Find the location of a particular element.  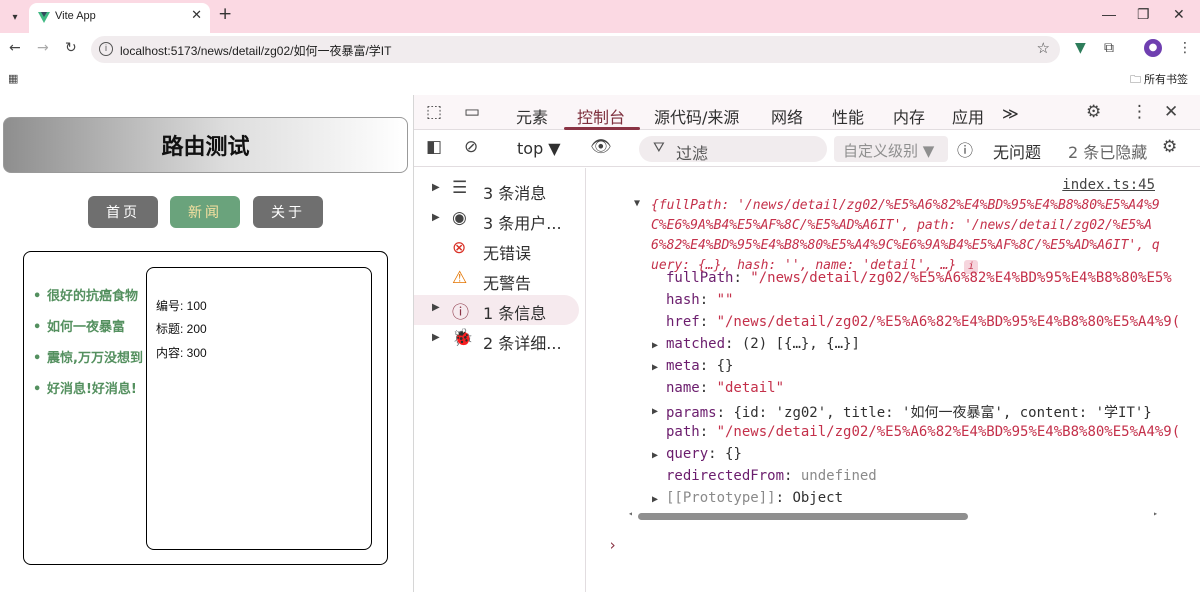

browser-tab: Vite App ✕ is located at coordinates (119, 18).